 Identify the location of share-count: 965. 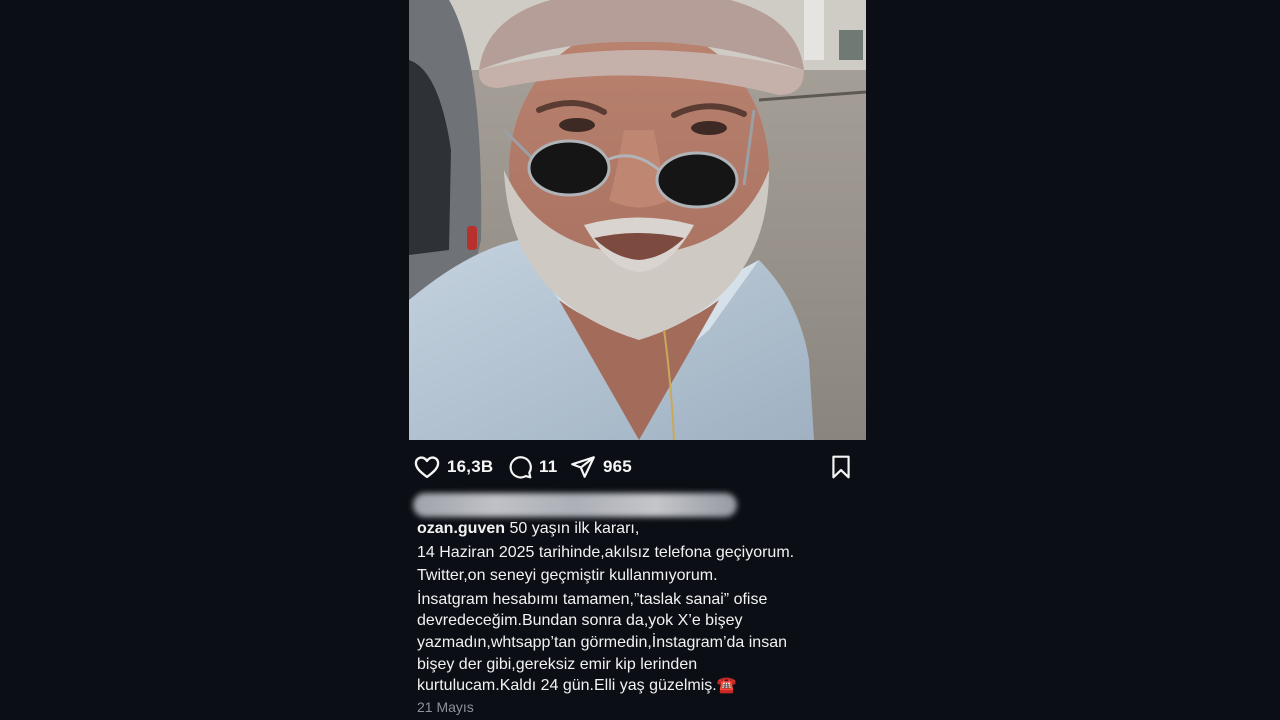
(617, 467).